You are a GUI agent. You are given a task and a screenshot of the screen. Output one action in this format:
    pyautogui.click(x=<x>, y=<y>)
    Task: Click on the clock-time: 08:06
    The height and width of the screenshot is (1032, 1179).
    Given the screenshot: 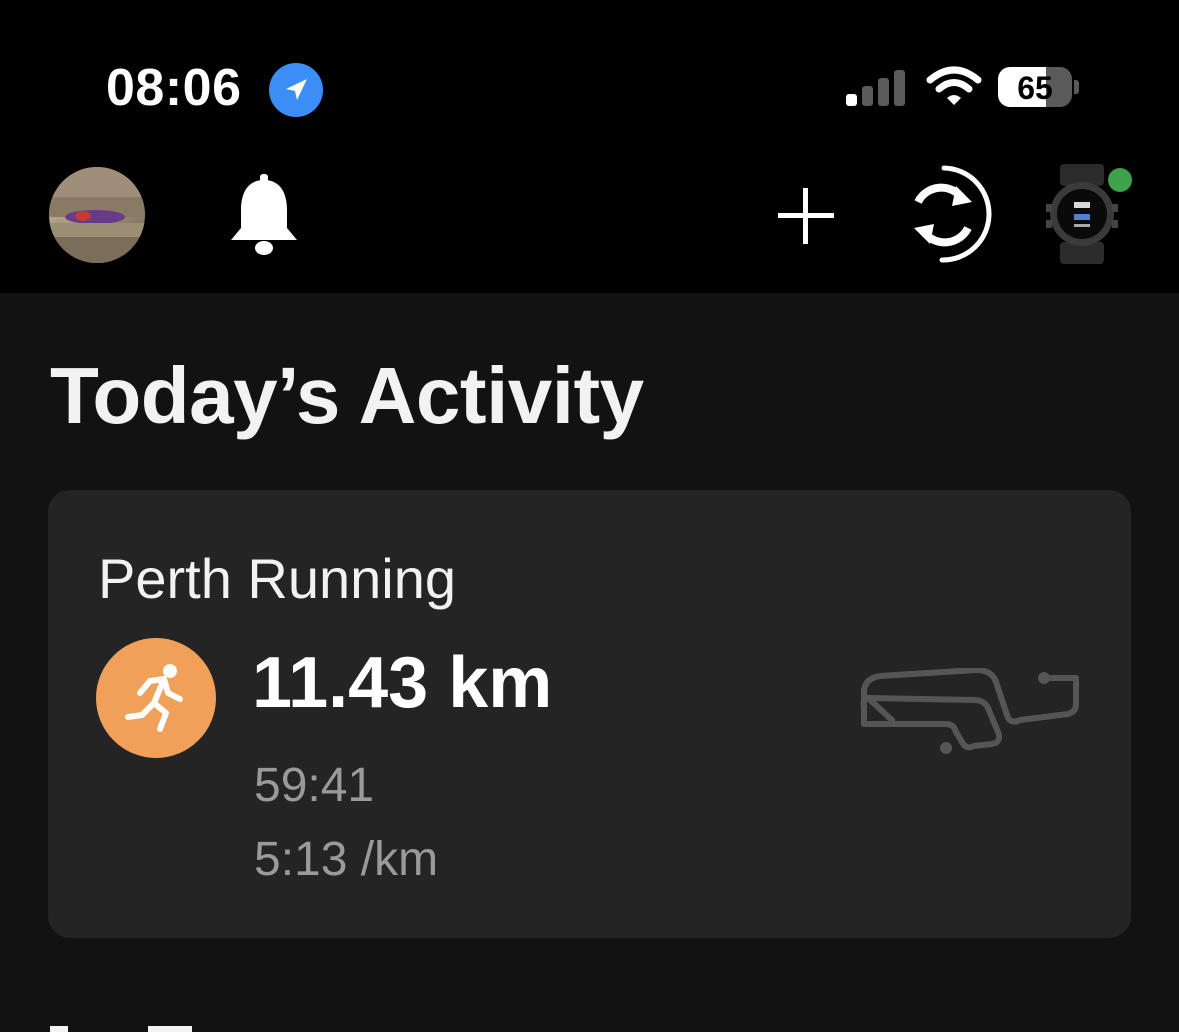 What is the action you would take?
    pyautogui.click(x=174, y=88)
    